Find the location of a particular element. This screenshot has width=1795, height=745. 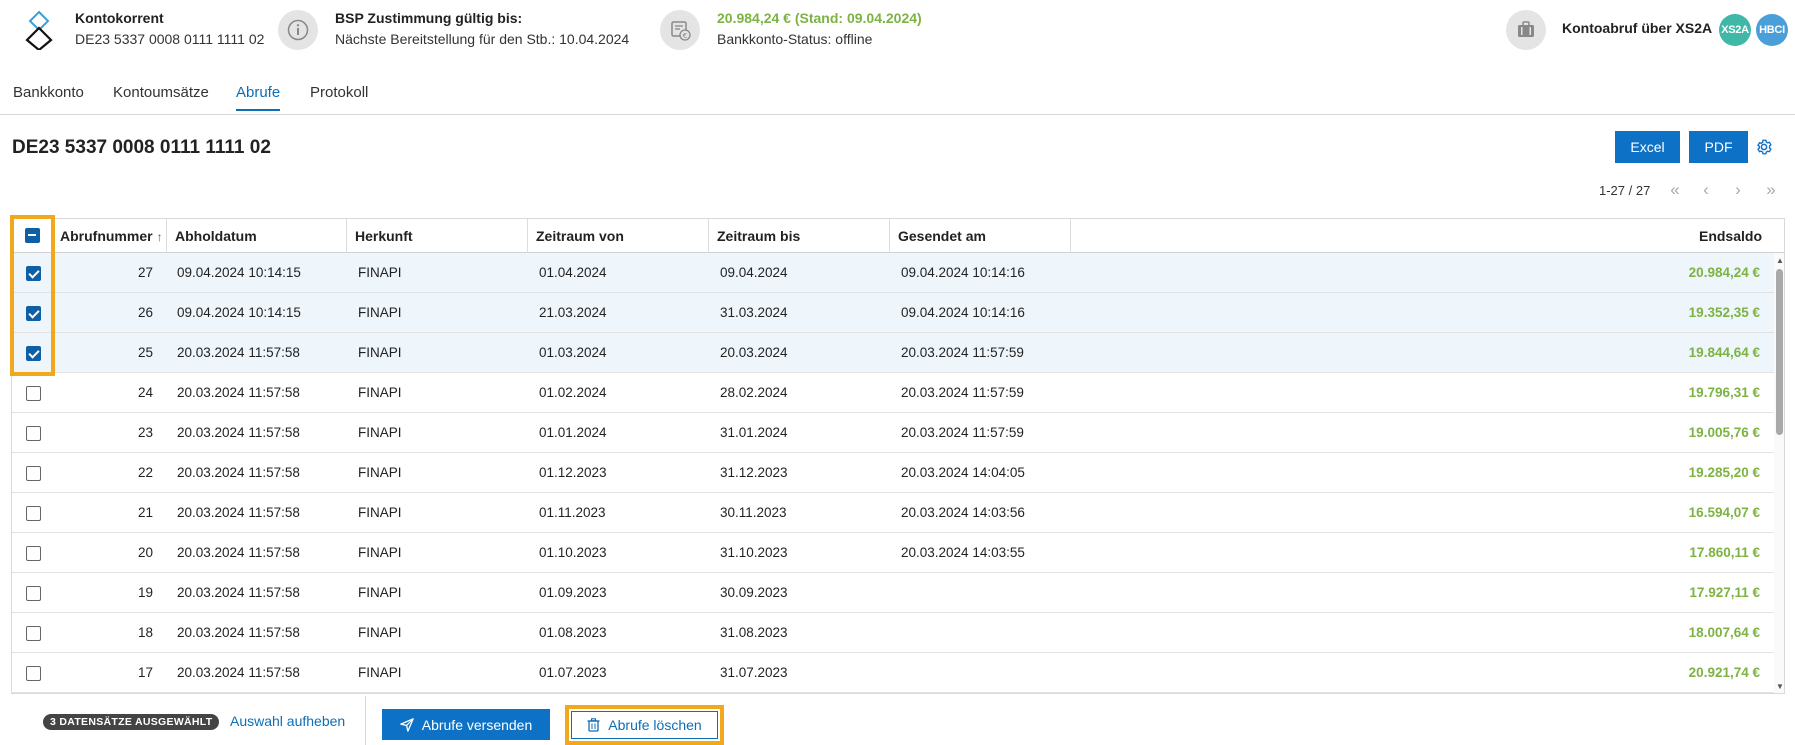

page-title: DE23 5337 0008 0111 1111 02 is located at coordinates (141, 147).